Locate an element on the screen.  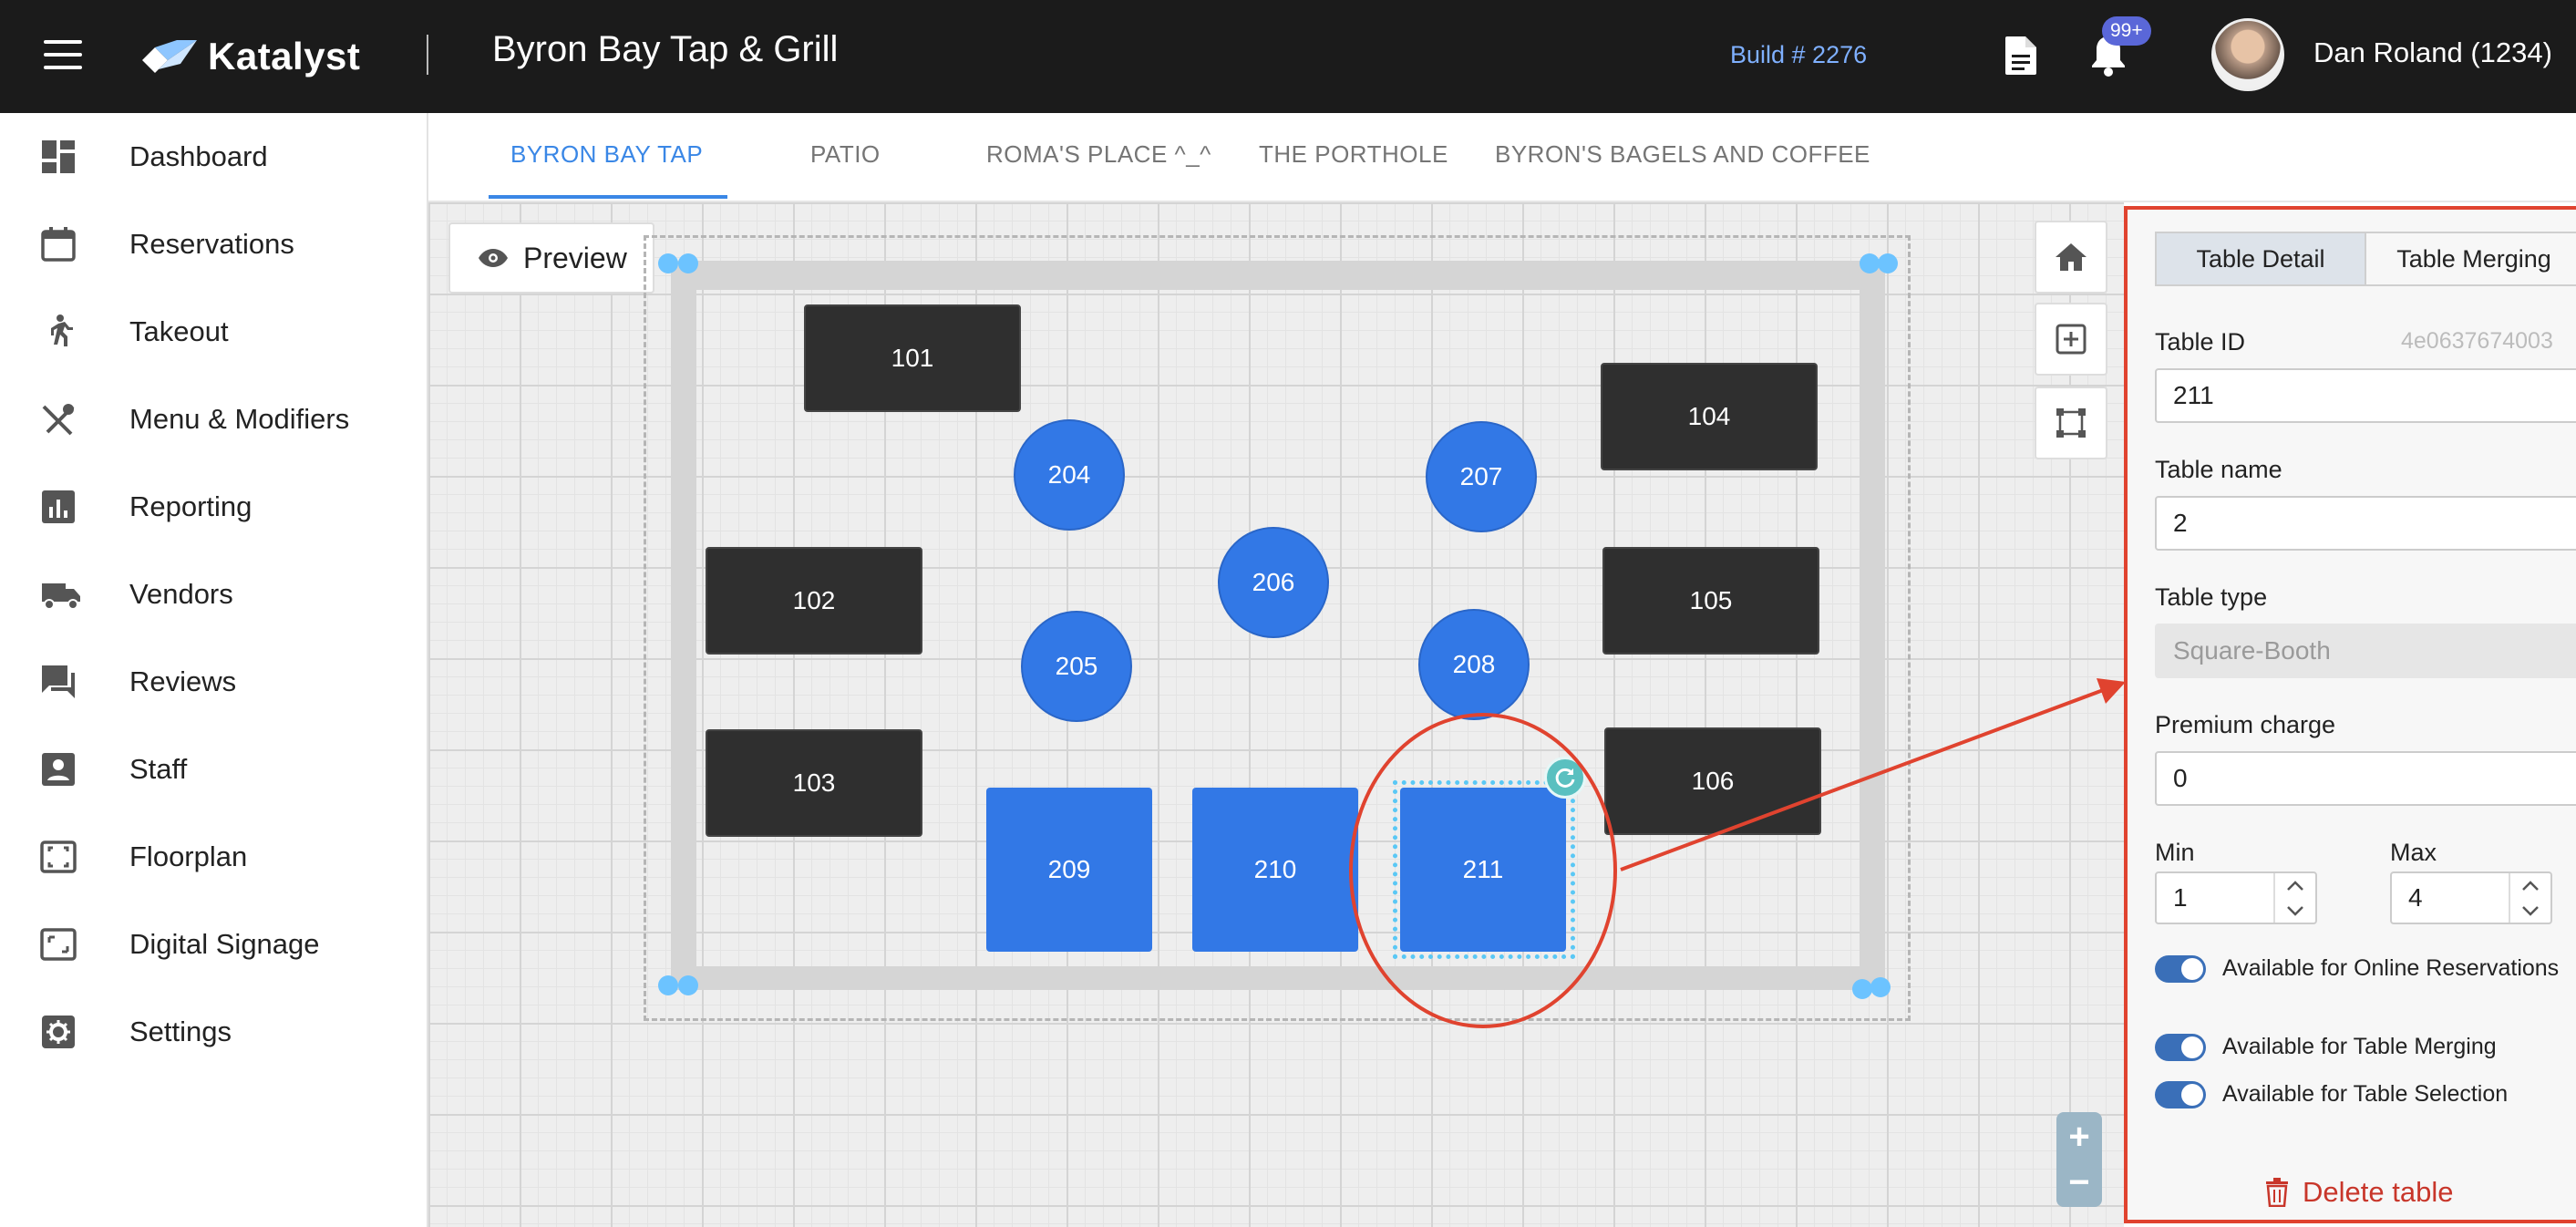
sidebar-item-menu-modifiers: Menu & Modifiers is located at coordinates (214, 419).